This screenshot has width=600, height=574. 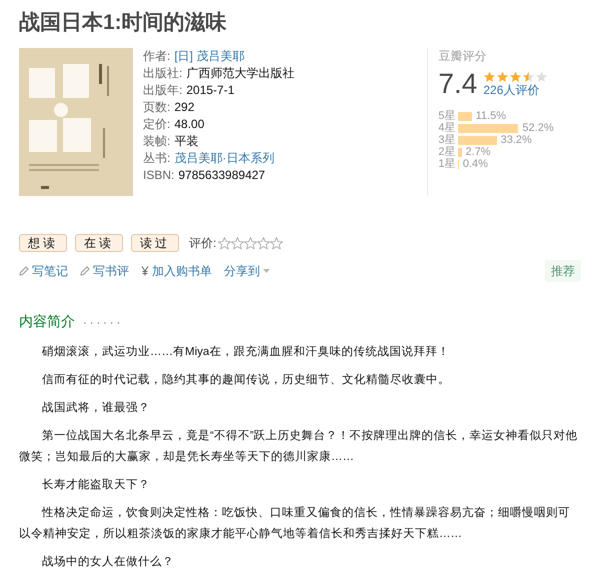 What do you see at coordinates (162, 90) in the screenshot?
I see `info-label: 出版年:` at bounding box center [162, 90].